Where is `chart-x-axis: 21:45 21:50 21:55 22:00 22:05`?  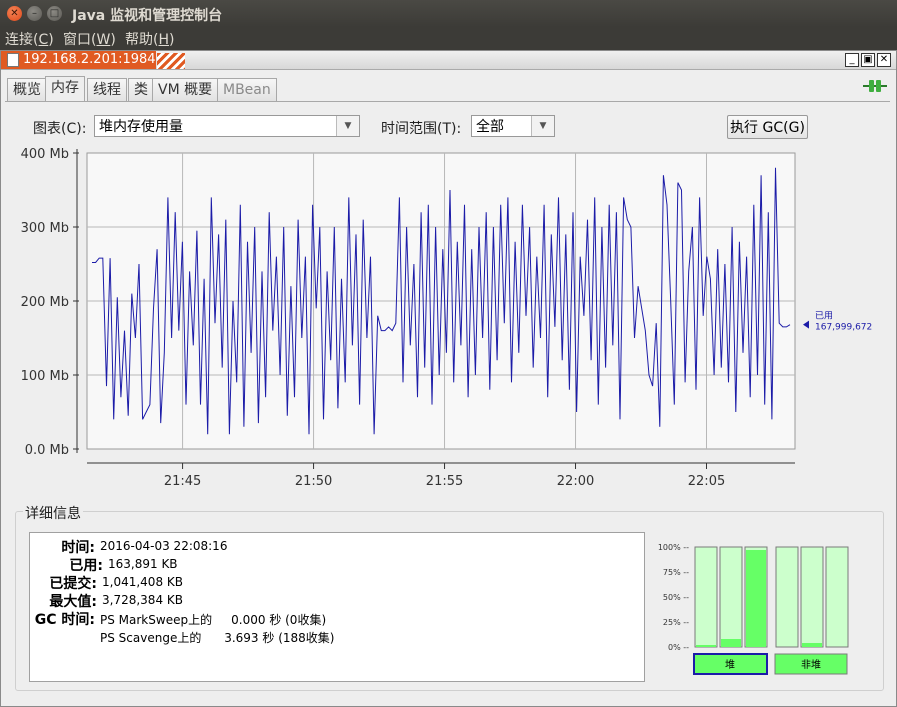
chart-x-axis: 21:45 21:50 21:55 22:00 22:05 is located at coordinates (441, 475).